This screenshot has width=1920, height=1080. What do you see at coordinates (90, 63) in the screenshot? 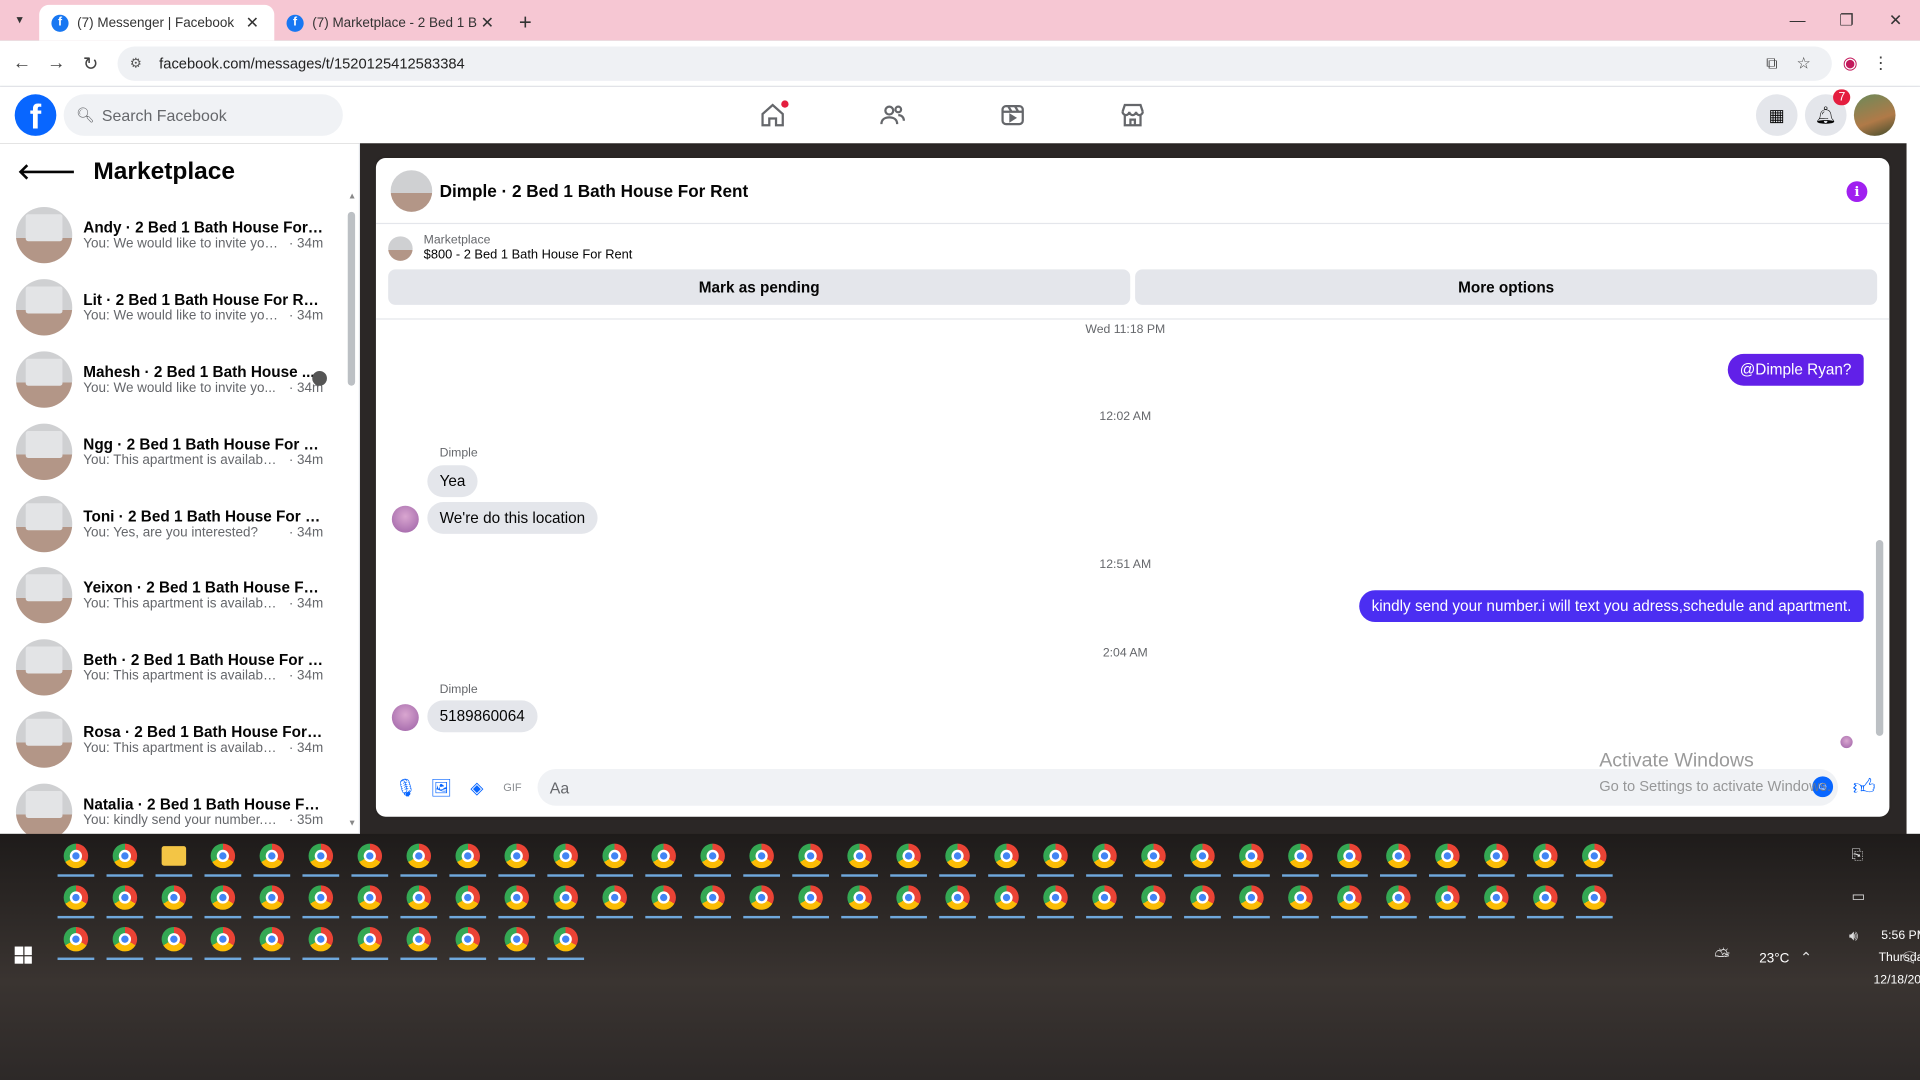
I see `reload-icon: ↻` at bounding box center [90, 63].